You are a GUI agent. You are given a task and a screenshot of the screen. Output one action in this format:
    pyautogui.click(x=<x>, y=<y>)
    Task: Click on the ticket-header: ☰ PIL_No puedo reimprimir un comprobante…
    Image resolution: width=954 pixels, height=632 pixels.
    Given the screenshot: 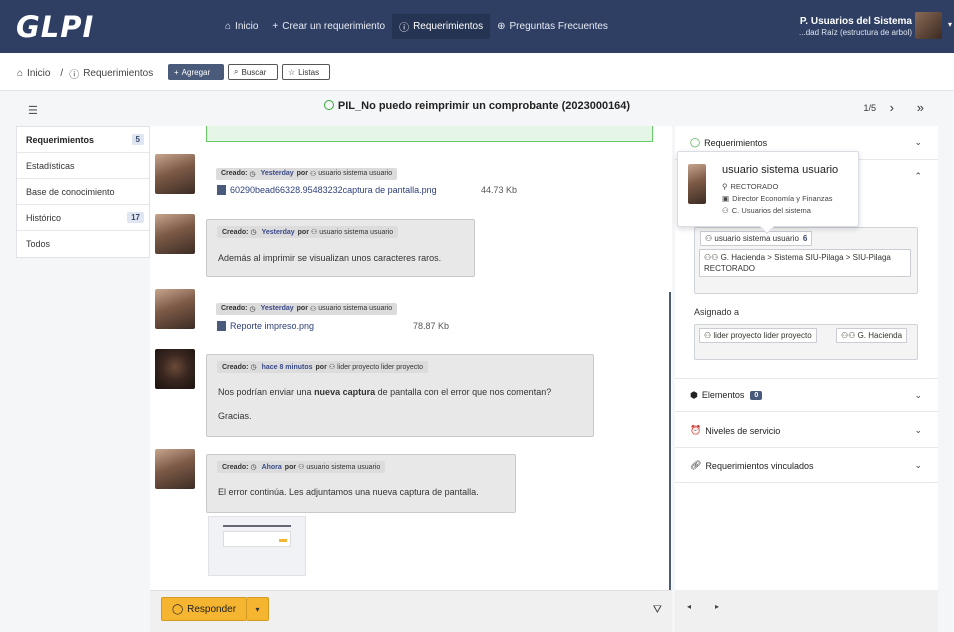 What is the action you would take?
    pyautogui.click(x=477, y=107)
    